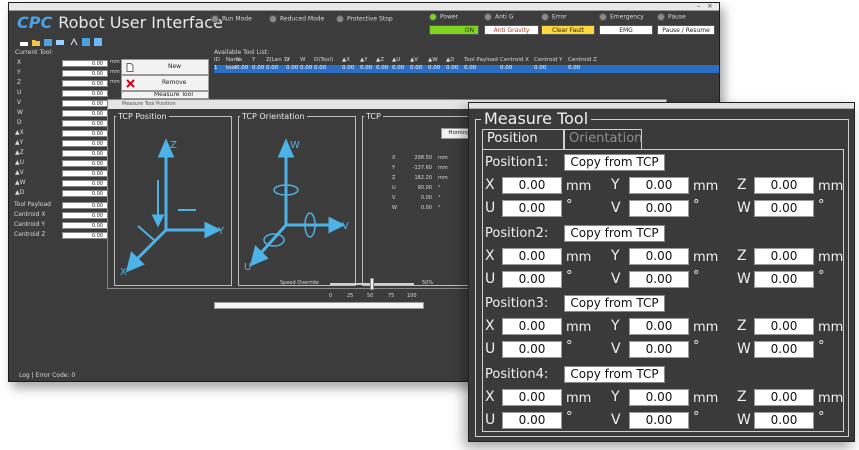 This screenshot has height=450, width=859. I want to click on p4-u-input: 0.00, so click(532, 420).